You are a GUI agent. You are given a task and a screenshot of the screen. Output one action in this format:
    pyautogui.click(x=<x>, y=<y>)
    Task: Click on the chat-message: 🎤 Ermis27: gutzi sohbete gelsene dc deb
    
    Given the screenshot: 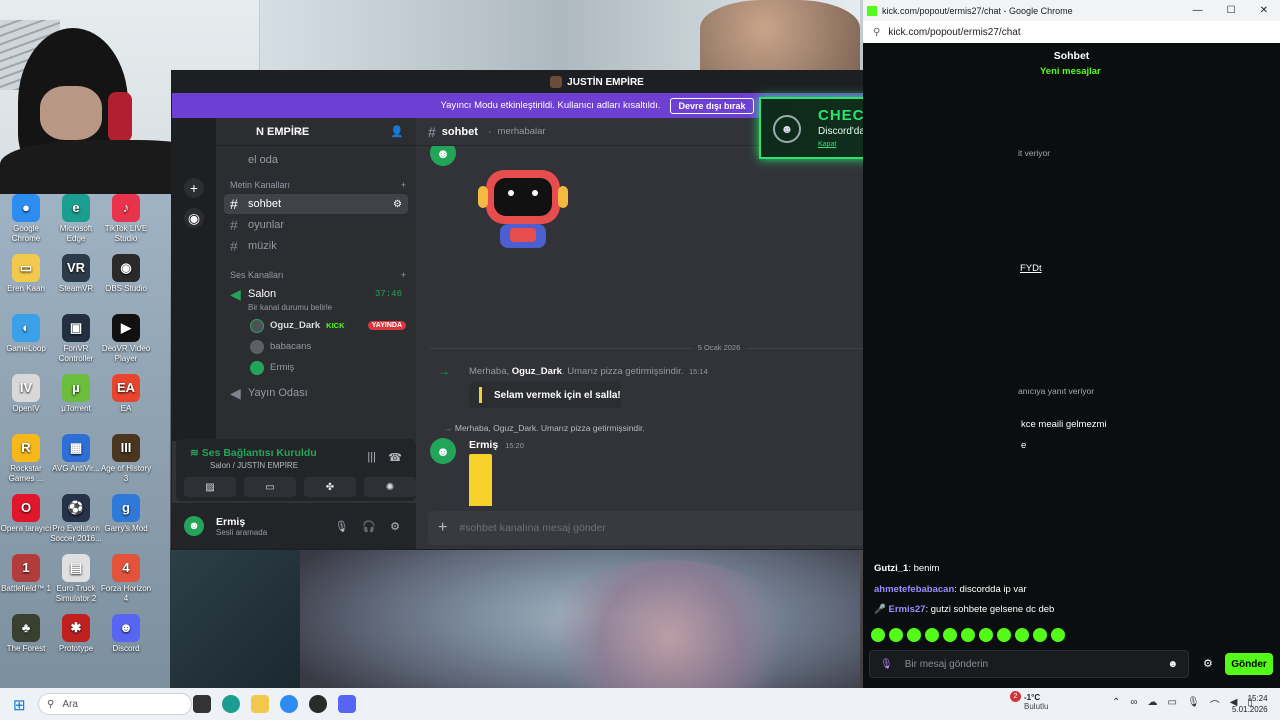 What is the action you would take?
    pyautogui.click(x=964, y=609)
    